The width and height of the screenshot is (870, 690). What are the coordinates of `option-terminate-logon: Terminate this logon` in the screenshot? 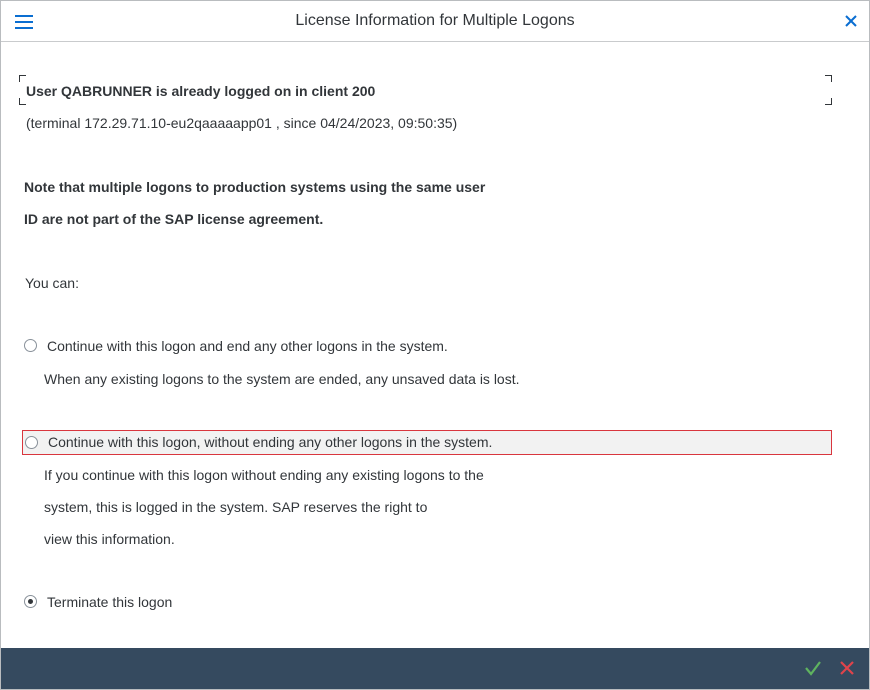 It's located at (426, 602).